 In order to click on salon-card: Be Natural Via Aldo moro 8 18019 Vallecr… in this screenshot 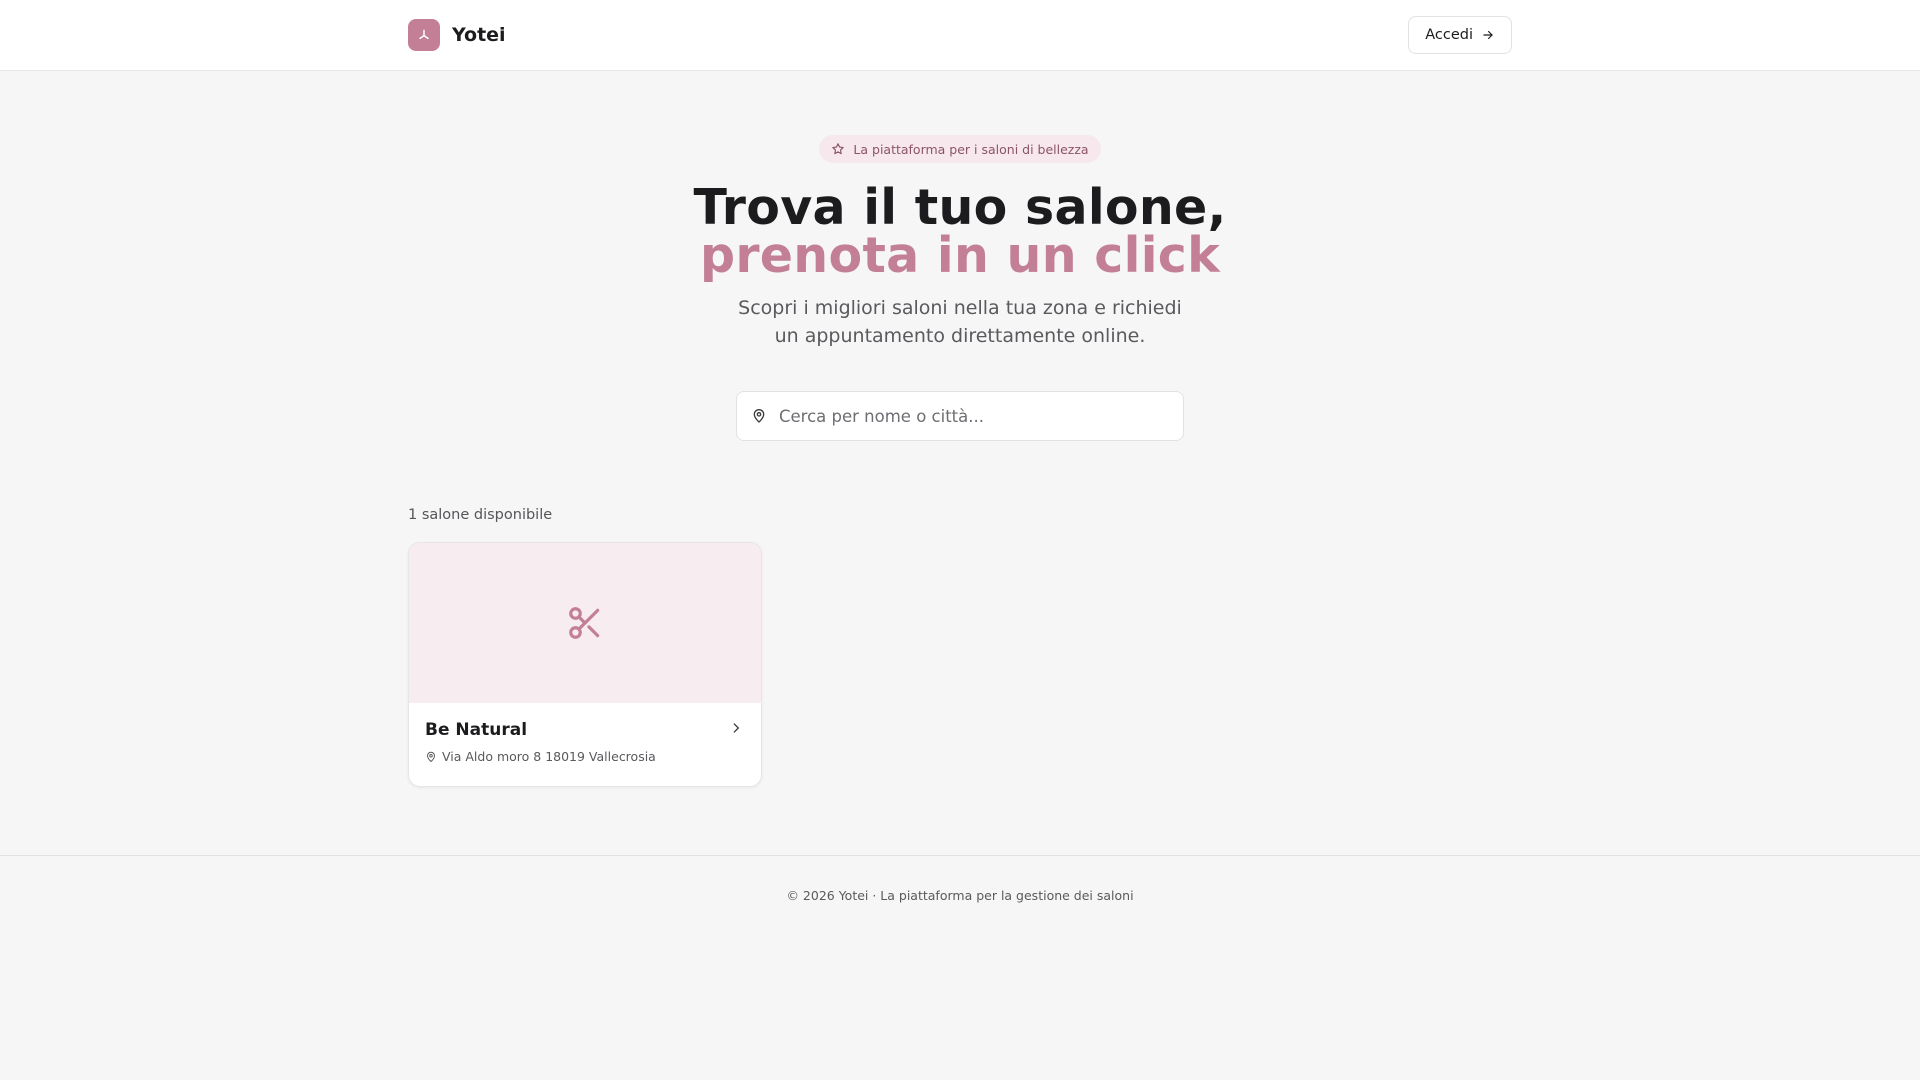, I will do `click(585, 664)`.